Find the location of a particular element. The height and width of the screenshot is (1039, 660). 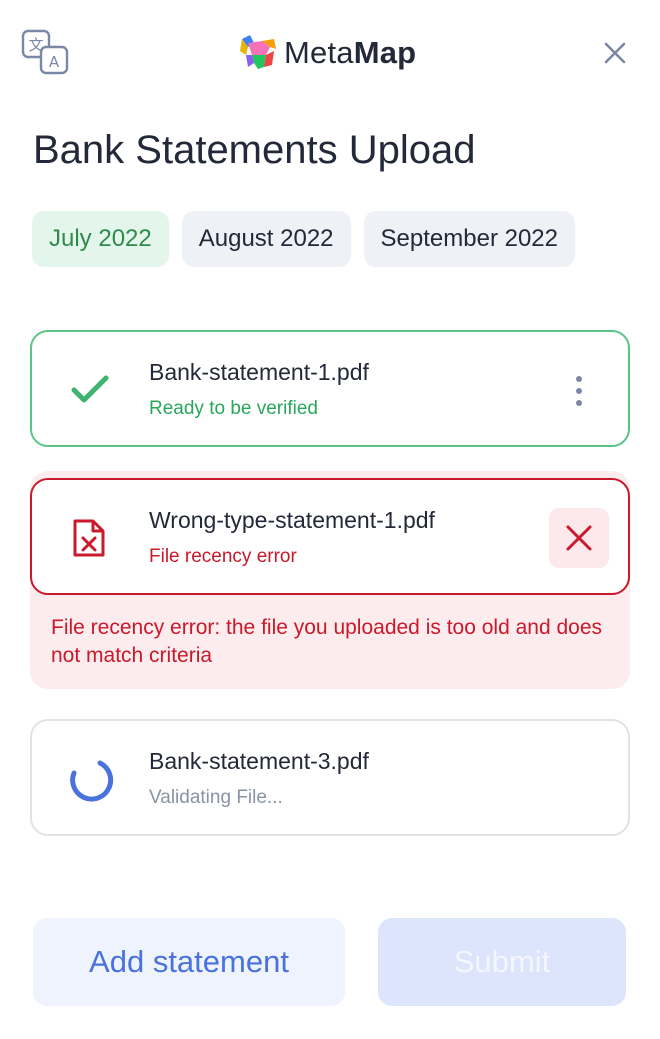

header: 文 A MetaMap is located at coordinates (330, 52).